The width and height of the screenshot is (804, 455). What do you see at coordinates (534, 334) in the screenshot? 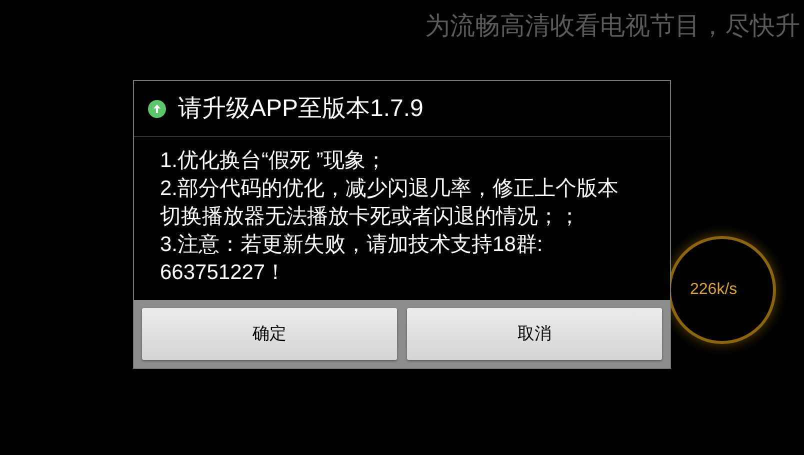
I see `dialog-button: 取消` at bounding box center [534, 334].